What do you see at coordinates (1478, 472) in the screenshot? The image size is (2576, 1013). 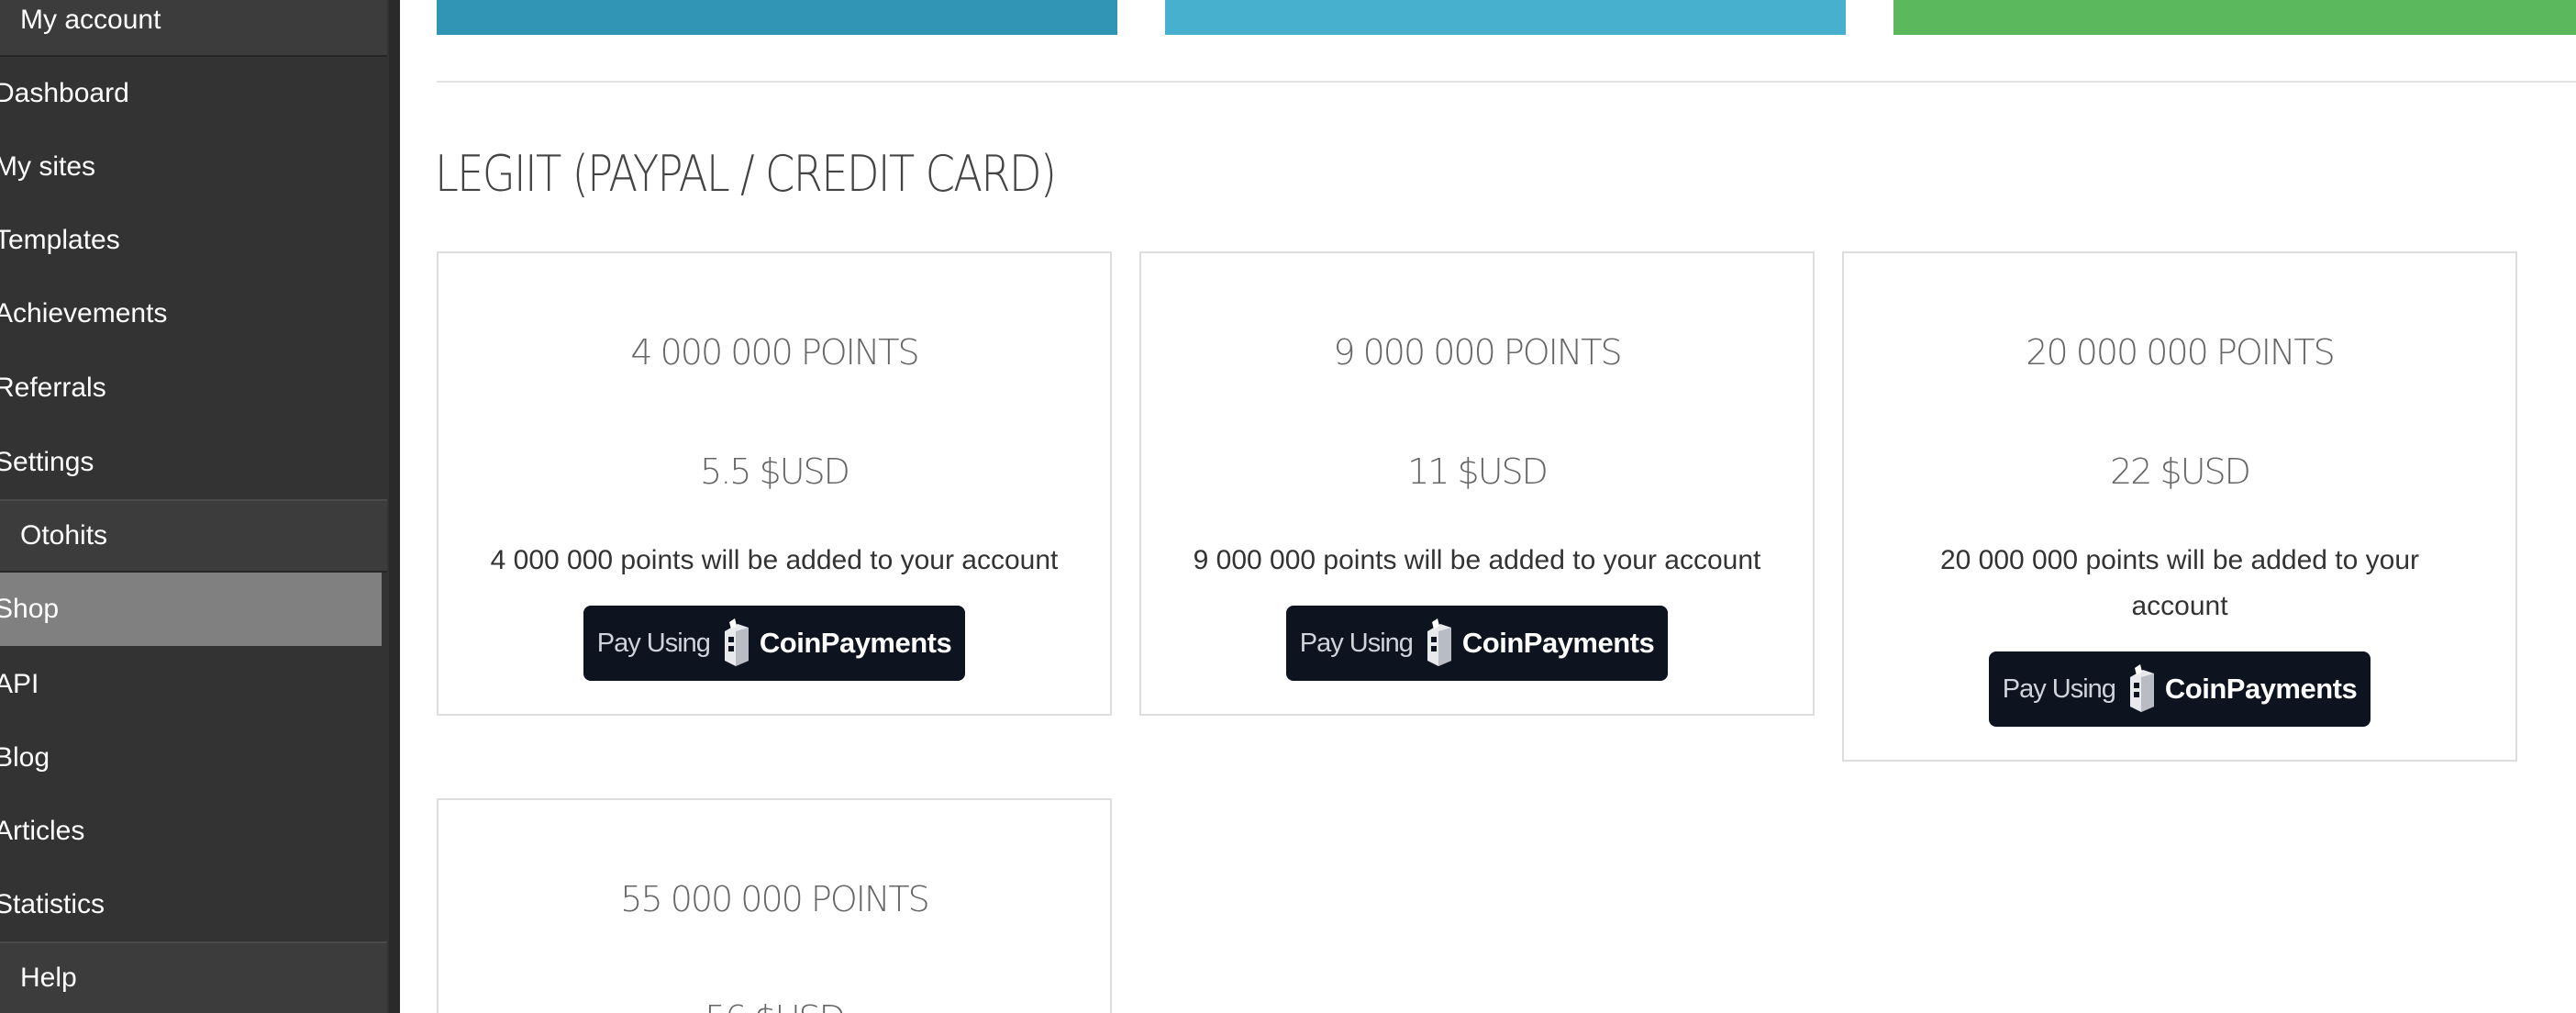 I see `package-price: 11 $USD` at bounding box center [1478, 472].